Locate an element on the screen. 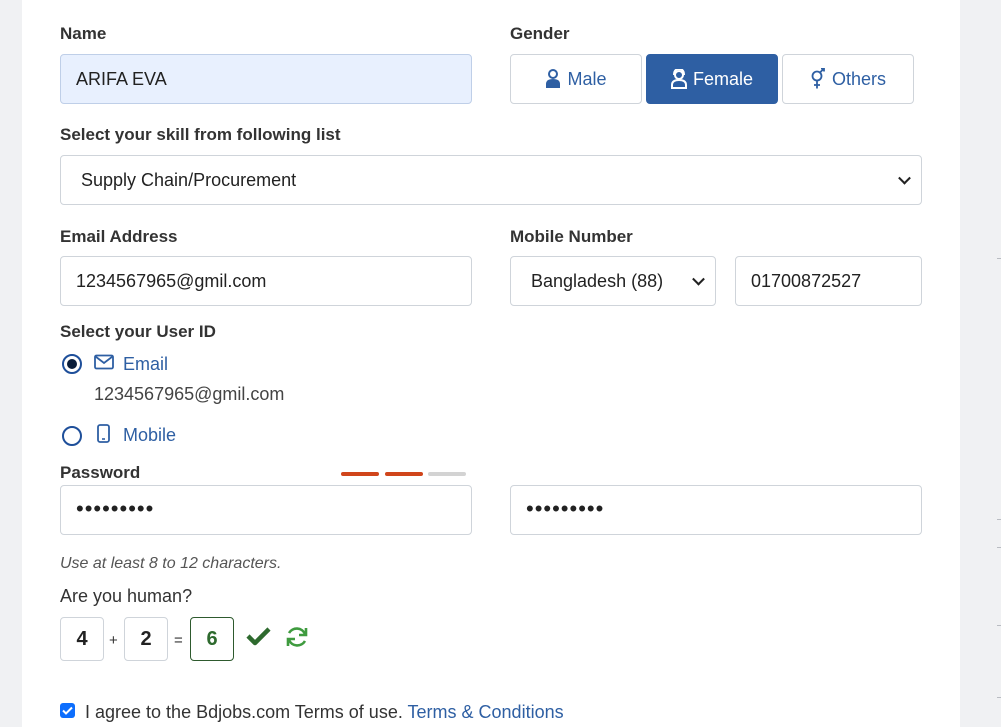 The image size is (1001, 727). captcha-operand-a: 4 is located at coordinates (82, 639).